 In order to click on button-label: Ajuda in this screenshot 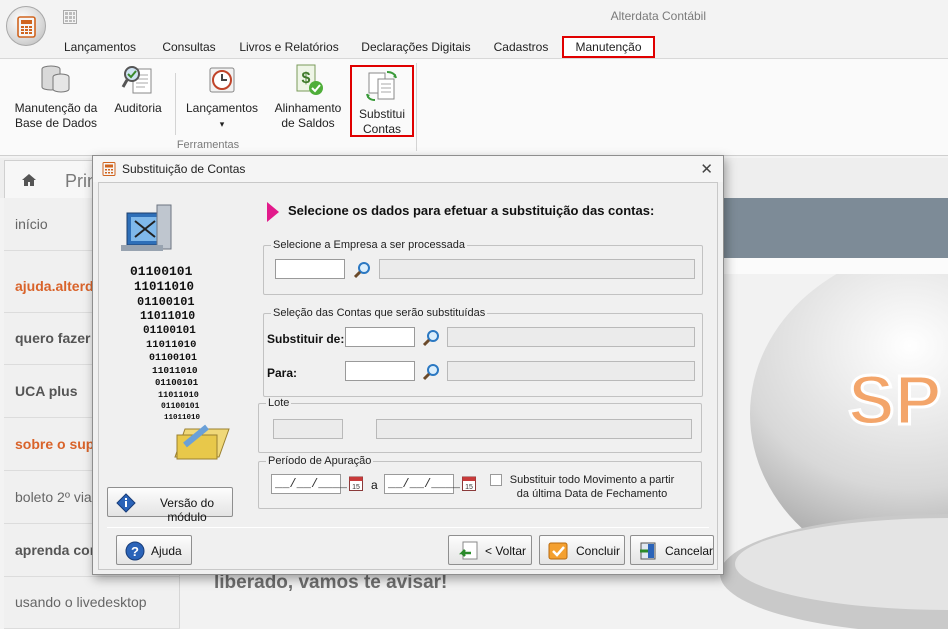, I will do `click(166, 551)`.